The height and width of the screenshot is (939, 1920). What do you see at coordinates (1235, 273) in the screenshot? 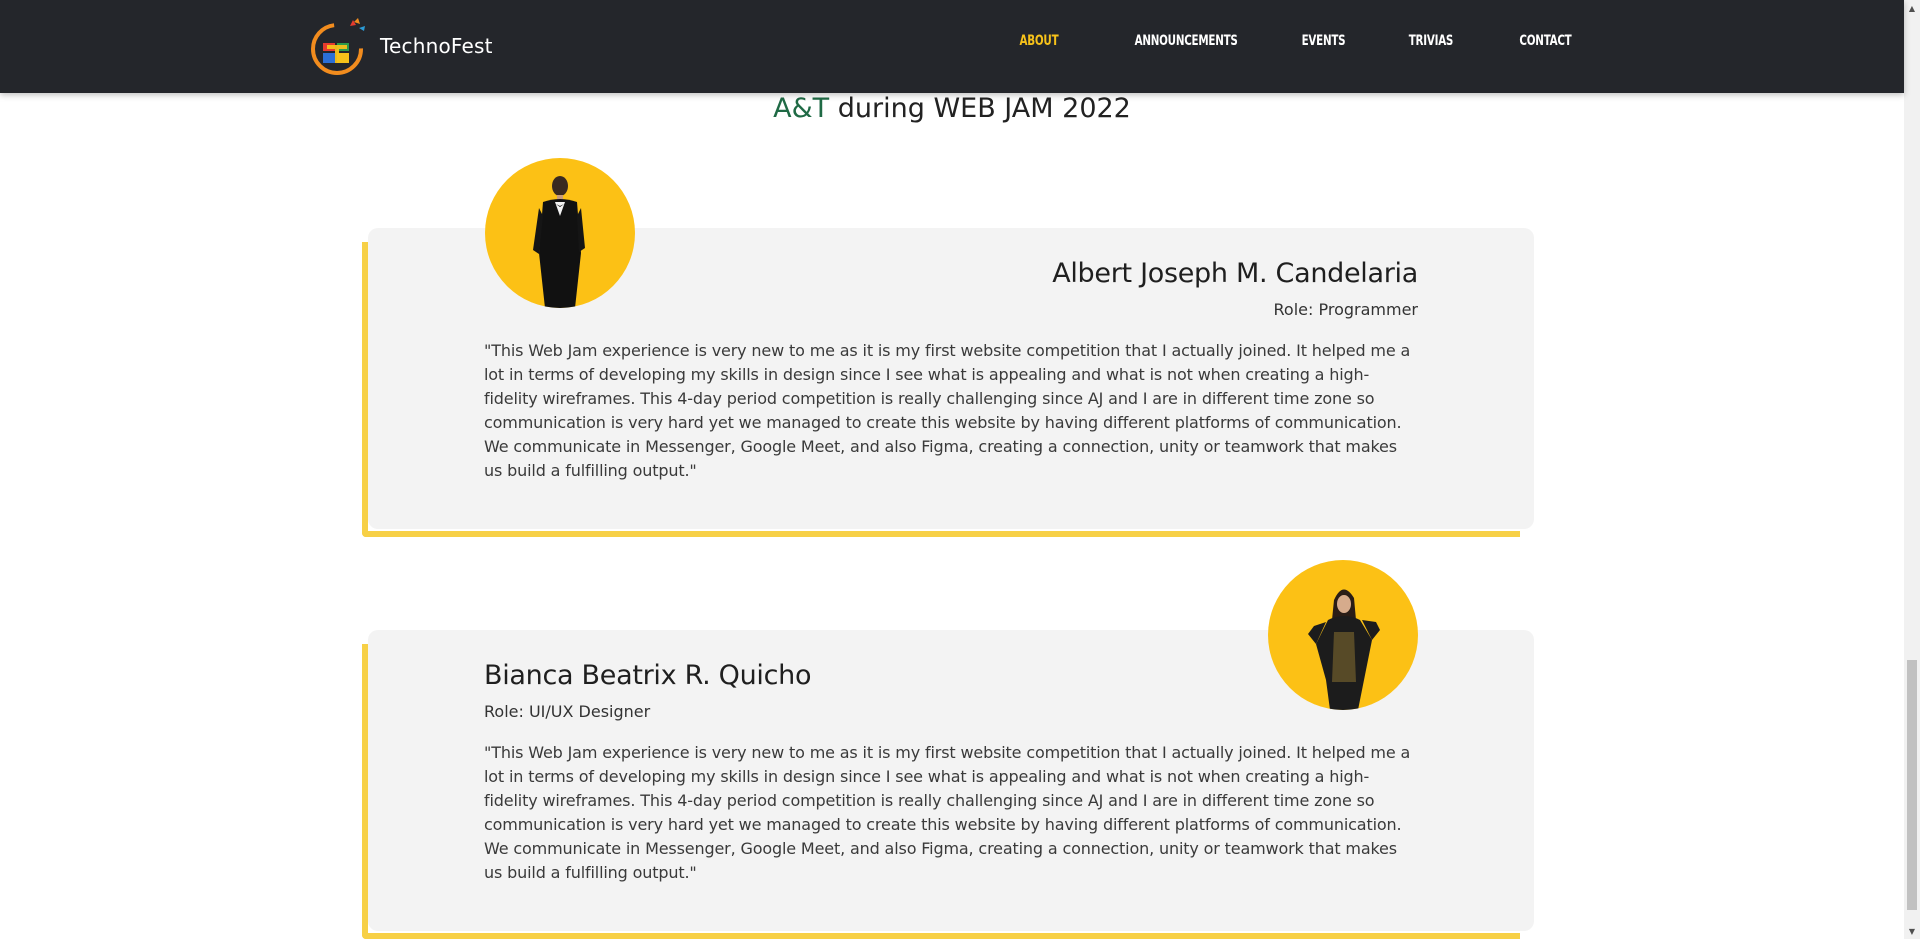
I see `member-name: Albert Joseph M. Candelaria` at bounding box center [1235, 273].